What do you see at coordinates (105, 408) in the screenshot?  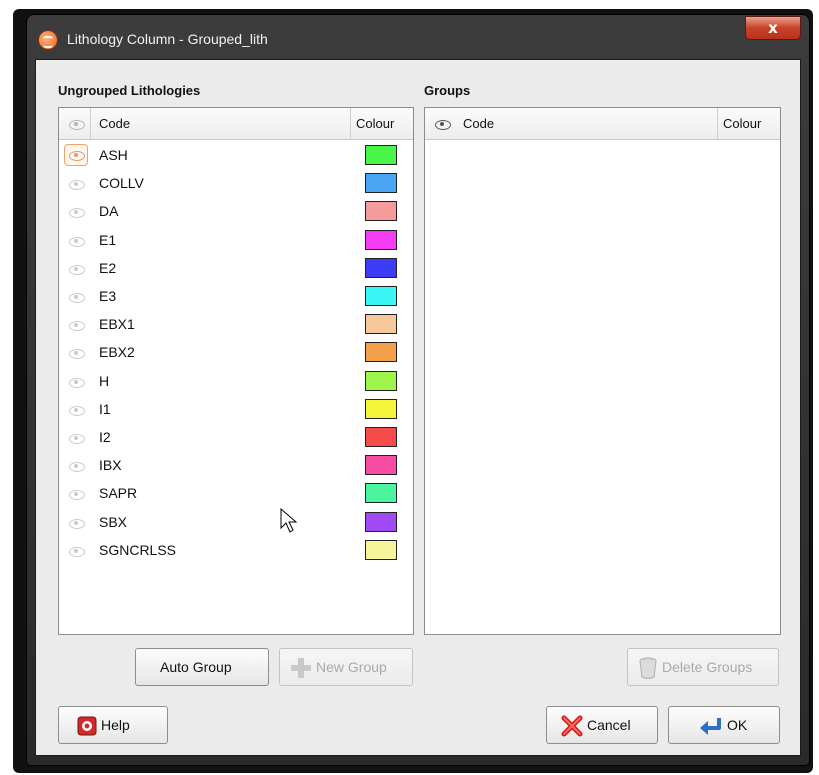 I see `lithology-code: I1` at bounding box center [105, 408].